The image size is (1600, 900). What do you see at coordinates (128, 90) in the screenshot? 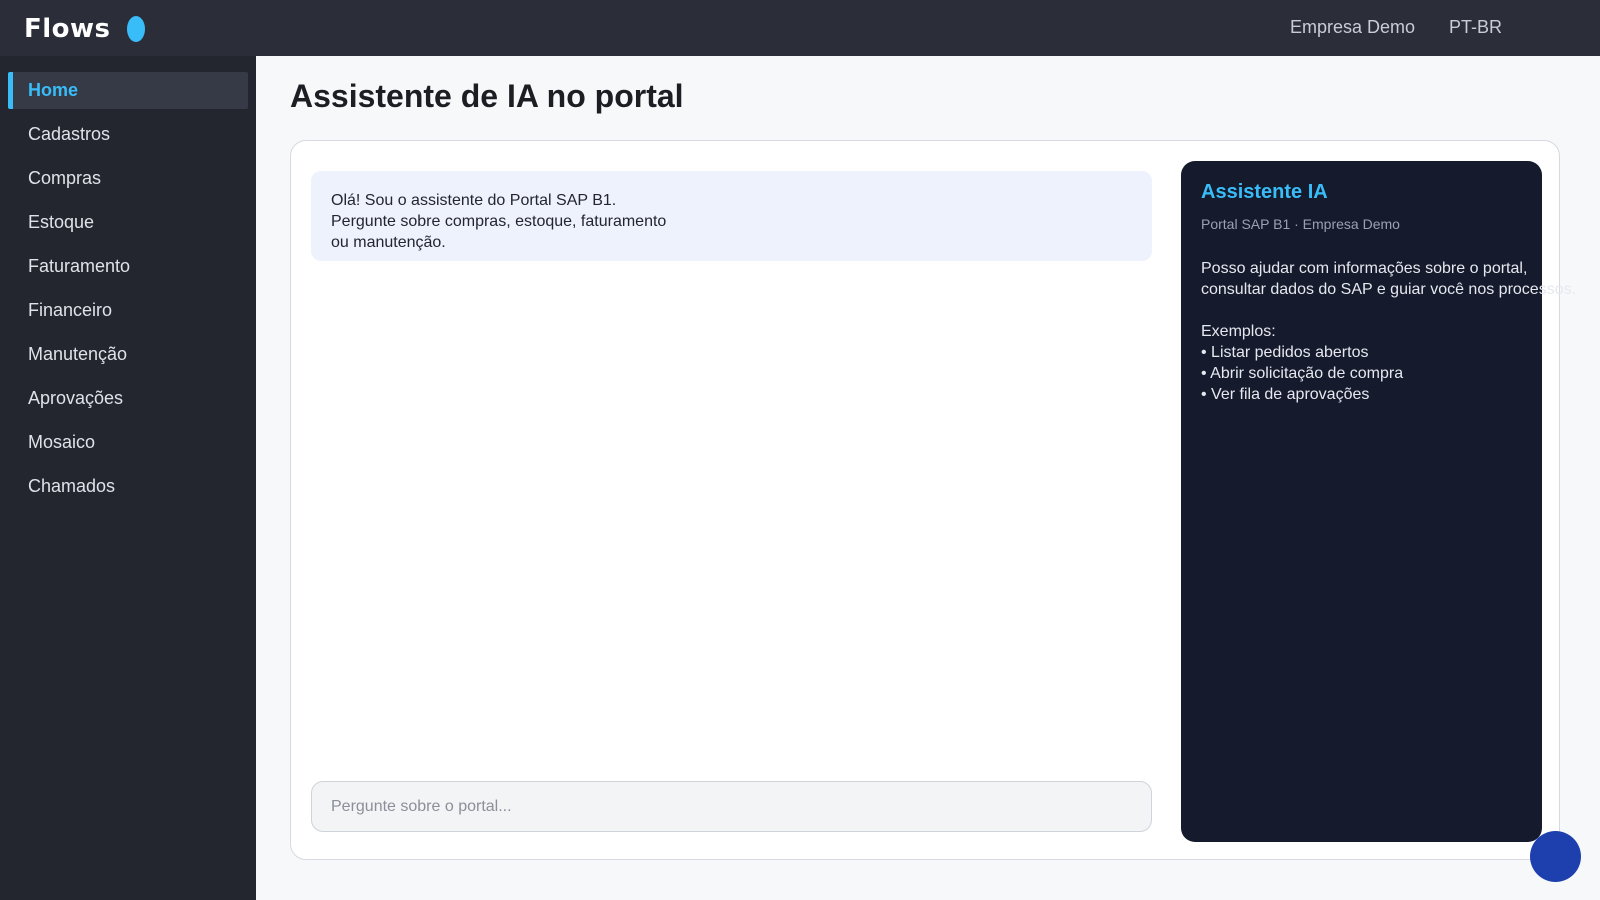
I see `sidebar-item-home: Home` at bounding box center [128, 90].